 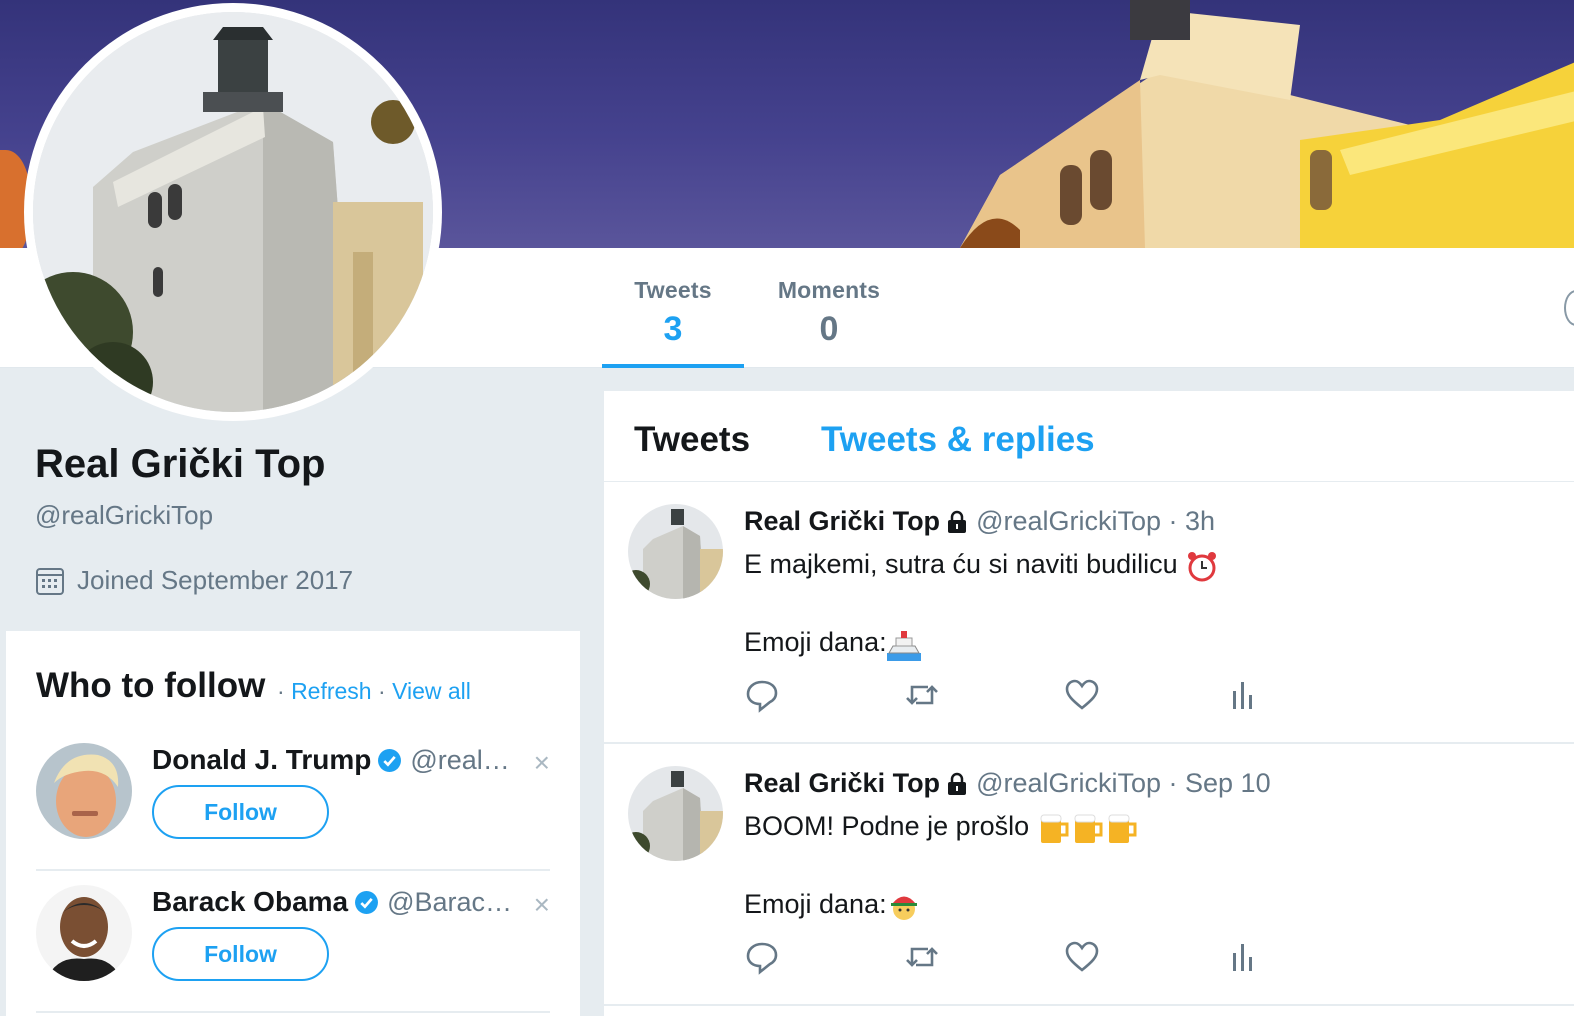 I want to click on who-to-follow-links: · Refresh · View all, so click(x=374, y=691).